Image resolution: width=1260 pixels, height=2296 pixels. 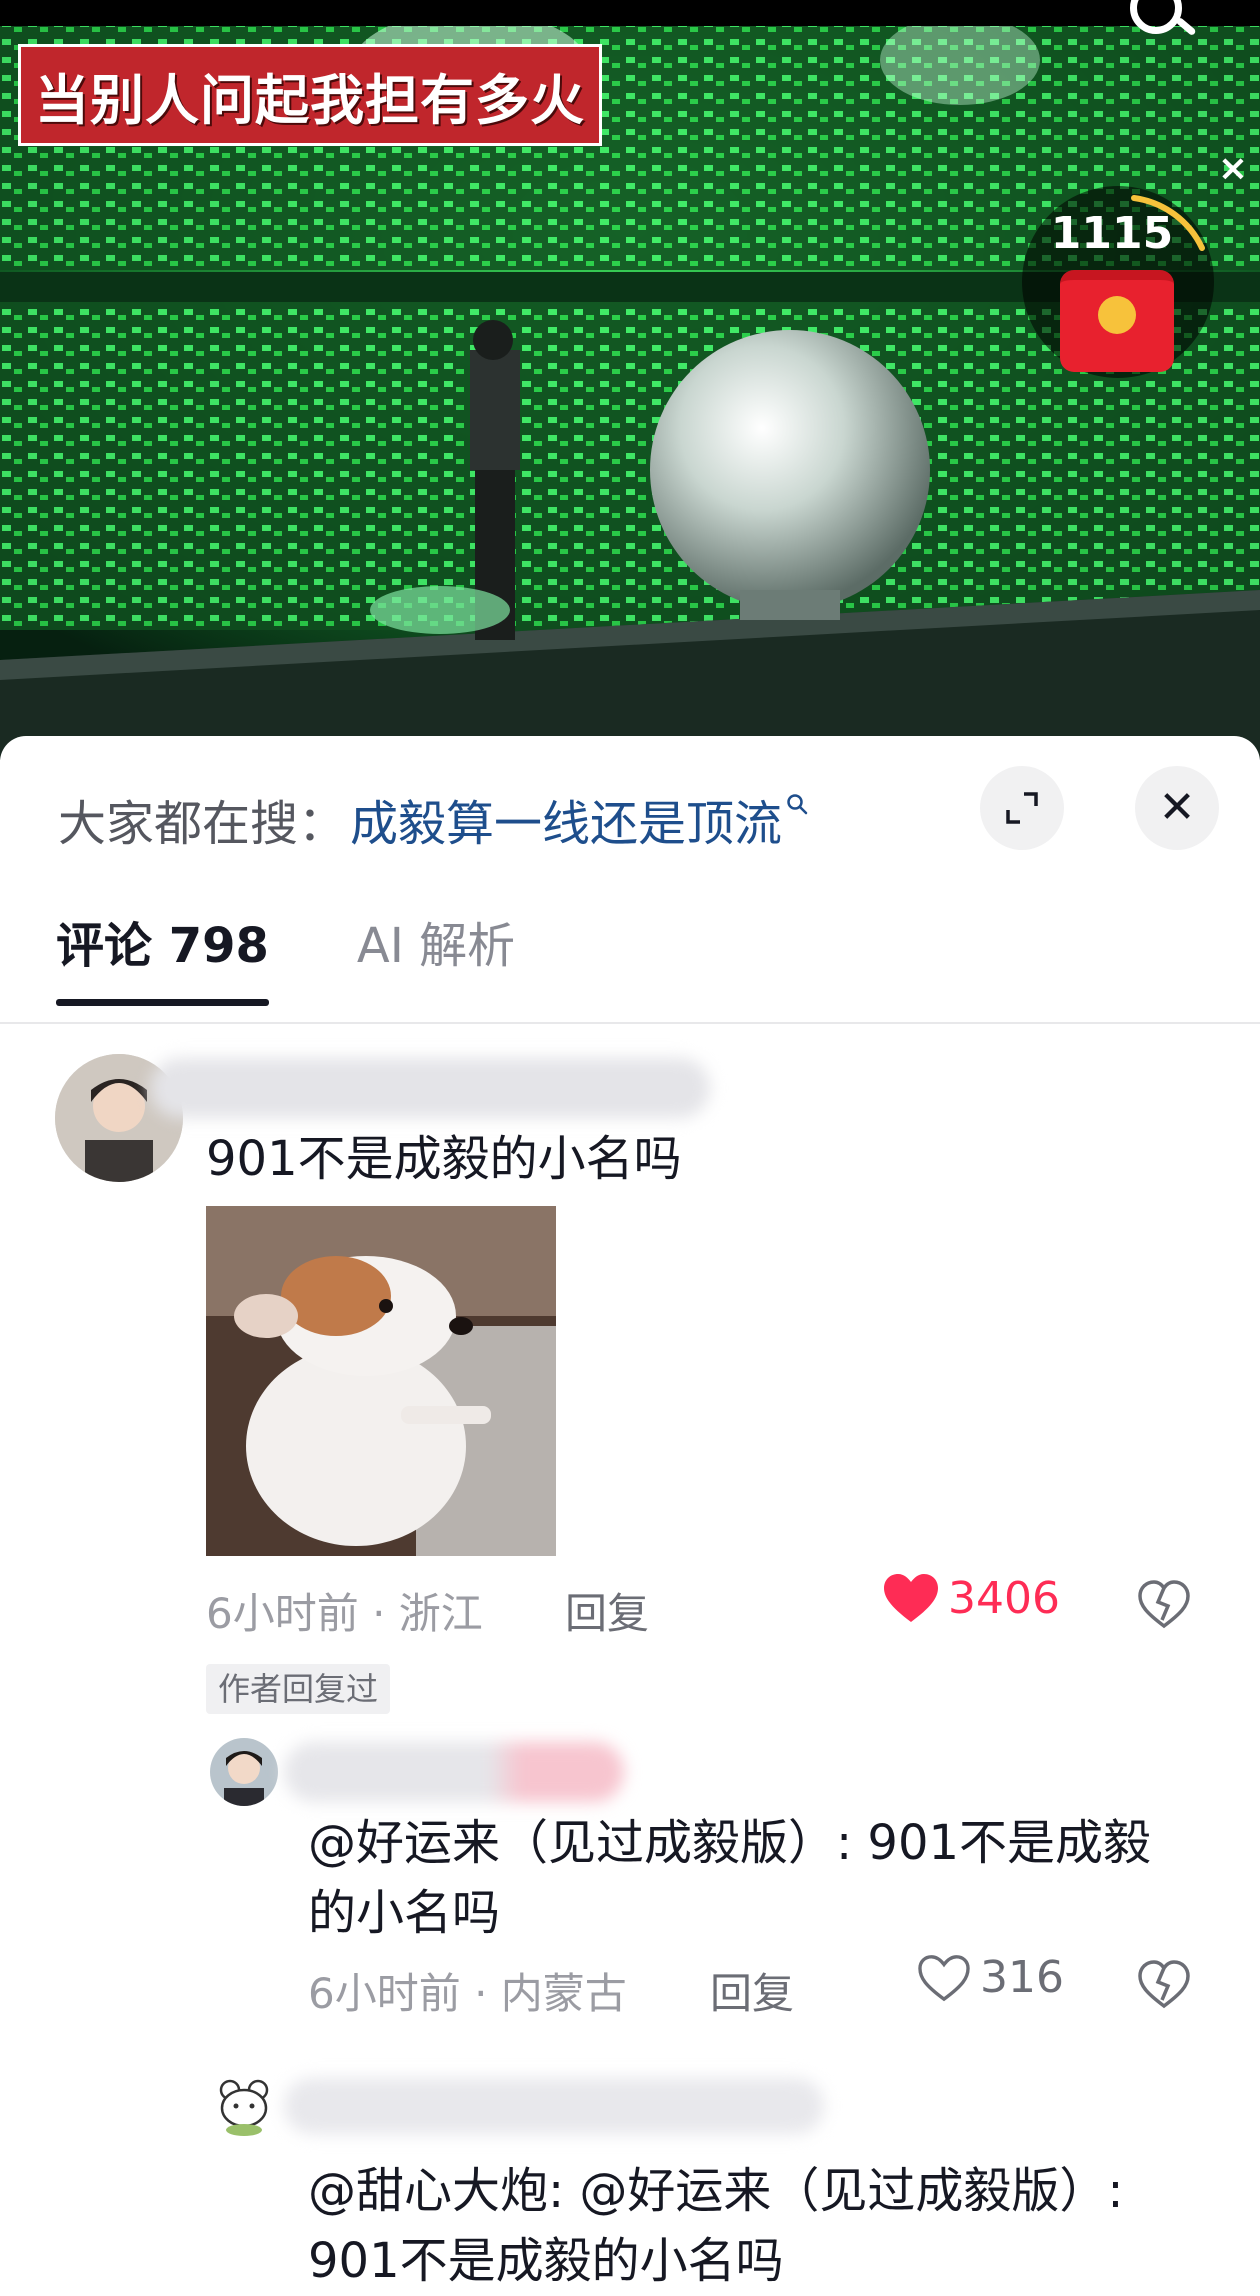 What do you see at coordinates (404, 1913) in the screenshot?
I see `reply-text-line2: 的小名吗` at bounding box center [404, 1913].